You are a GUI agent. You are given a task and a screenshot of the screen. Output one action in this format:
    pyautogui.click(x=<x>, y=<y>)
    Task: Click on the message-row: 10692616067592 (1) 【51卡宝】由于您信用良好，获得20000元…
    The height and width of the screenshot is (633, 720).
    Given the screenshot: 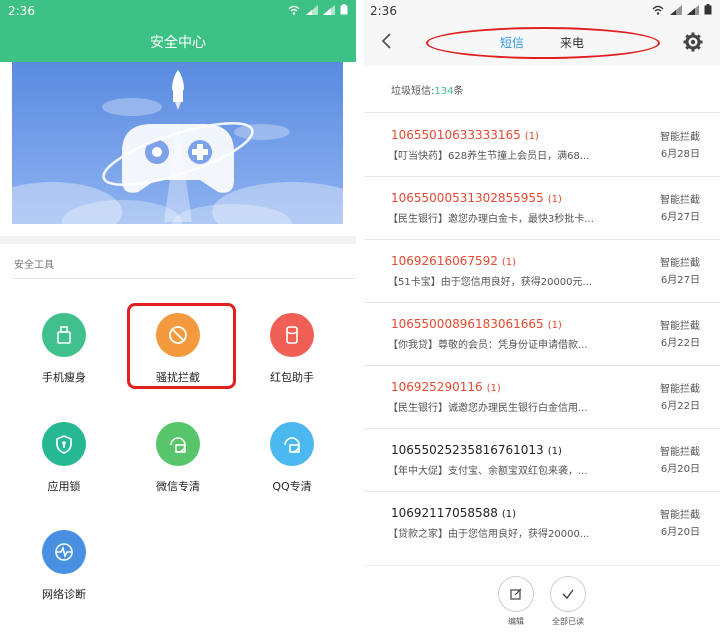 What is the action you would take?
    pyautogui.click(x=542, y=271)
    